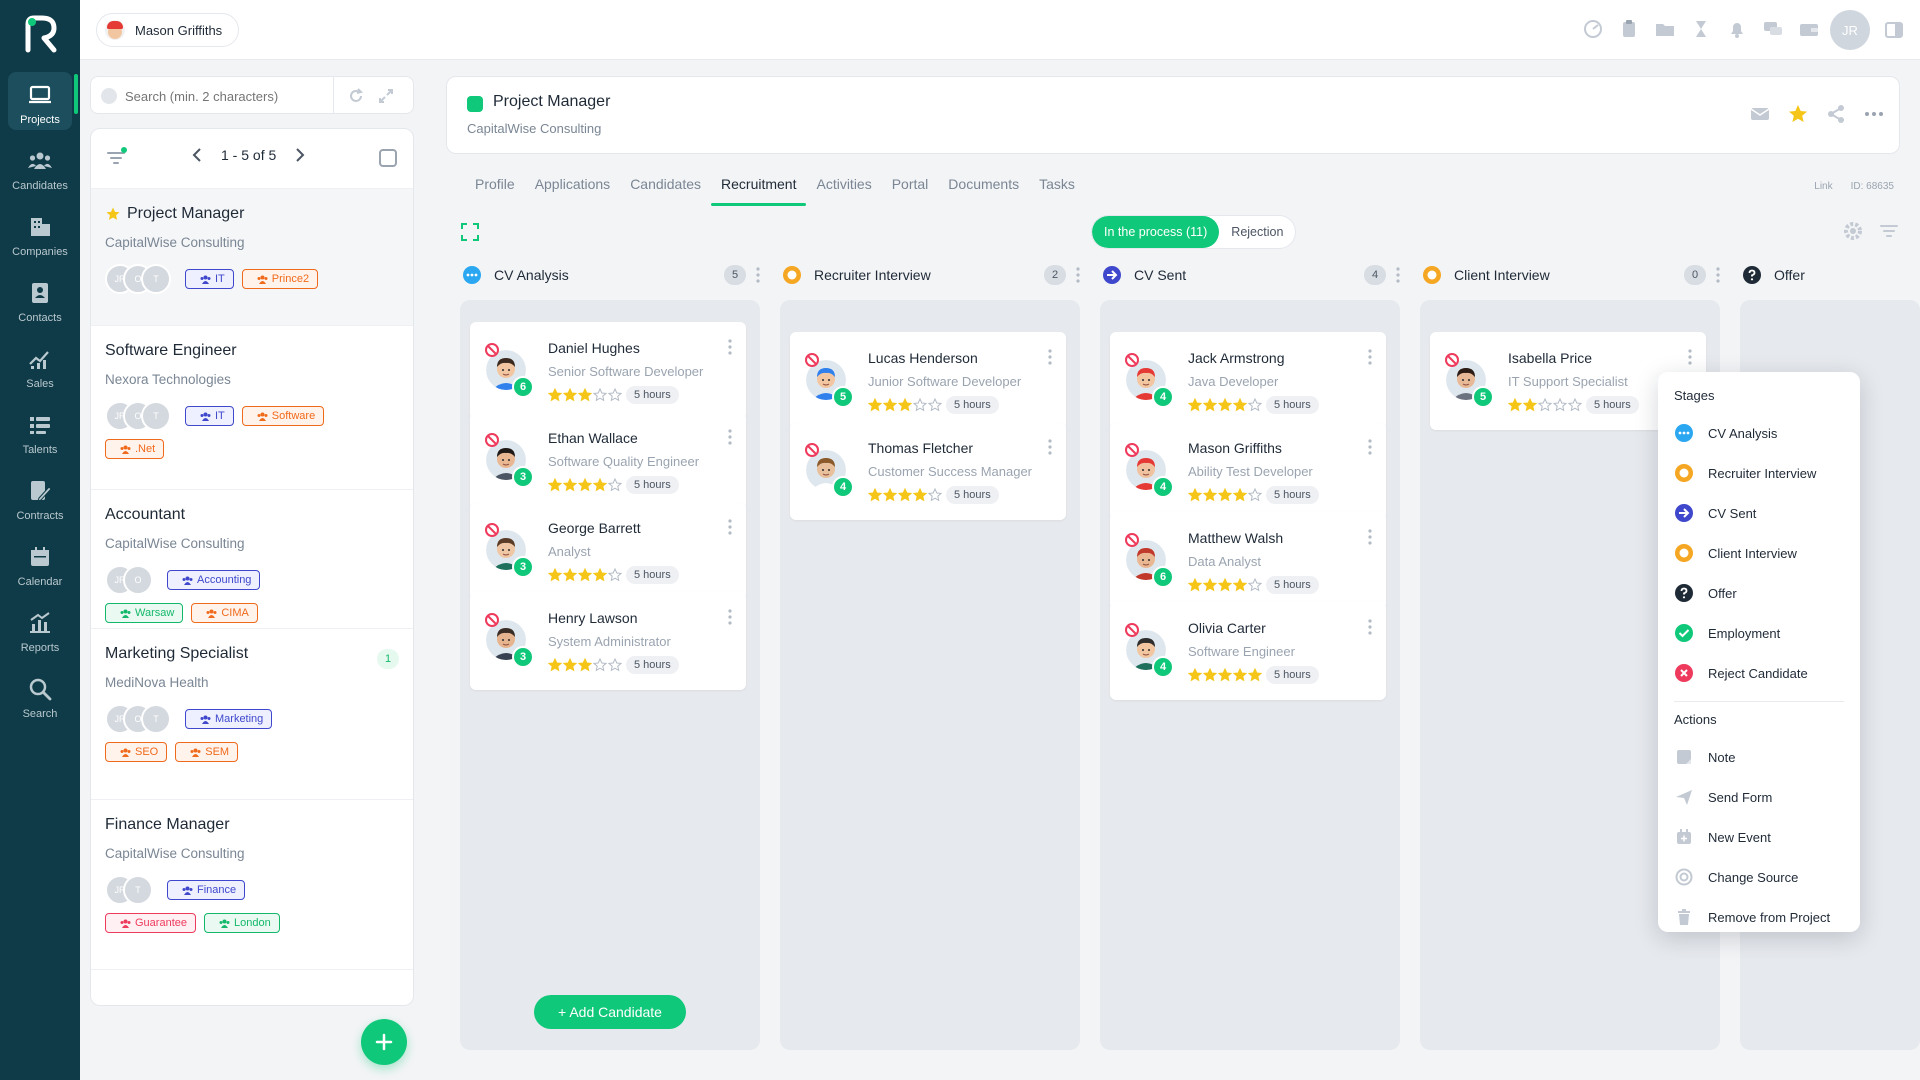 The image size is (1920, 1080). What do you see at coordinates (283, 416) in the screenshot?
I see `project-tag: Software` at bounding box center [283, 416].